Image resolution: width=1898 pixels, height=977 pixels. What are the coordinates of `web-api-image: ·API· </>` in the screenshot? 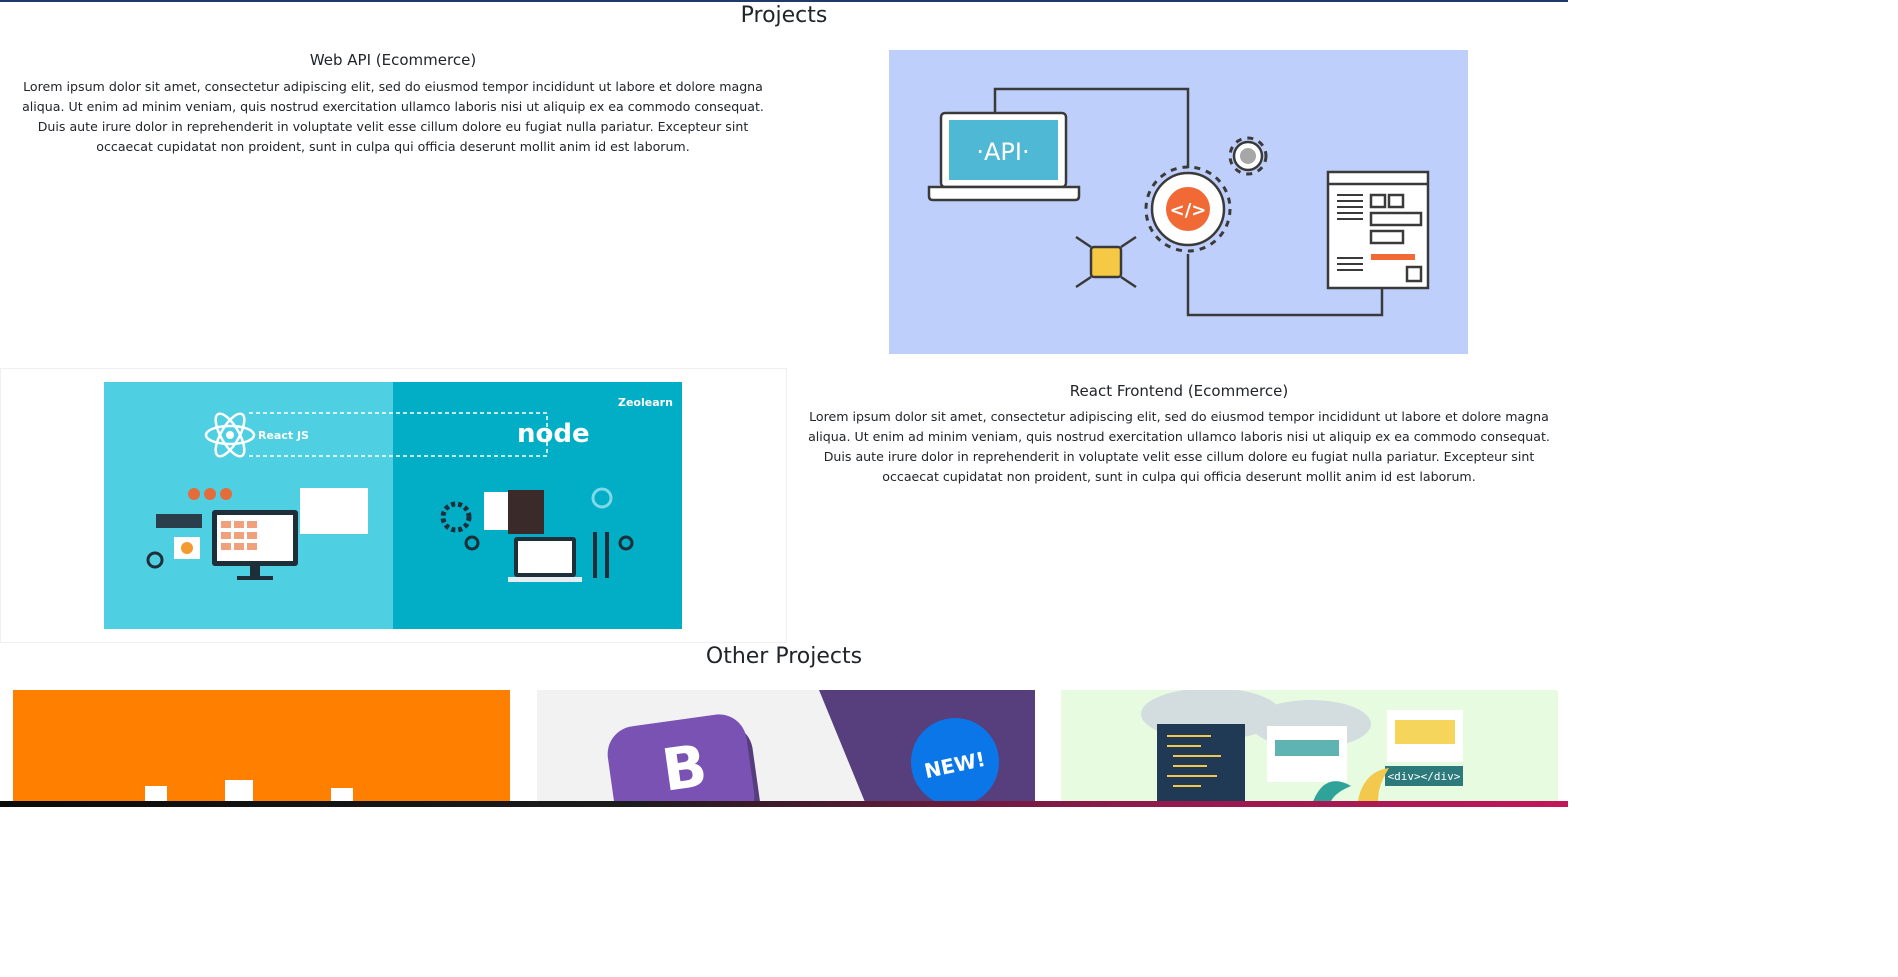 It's located at (1178, 202).